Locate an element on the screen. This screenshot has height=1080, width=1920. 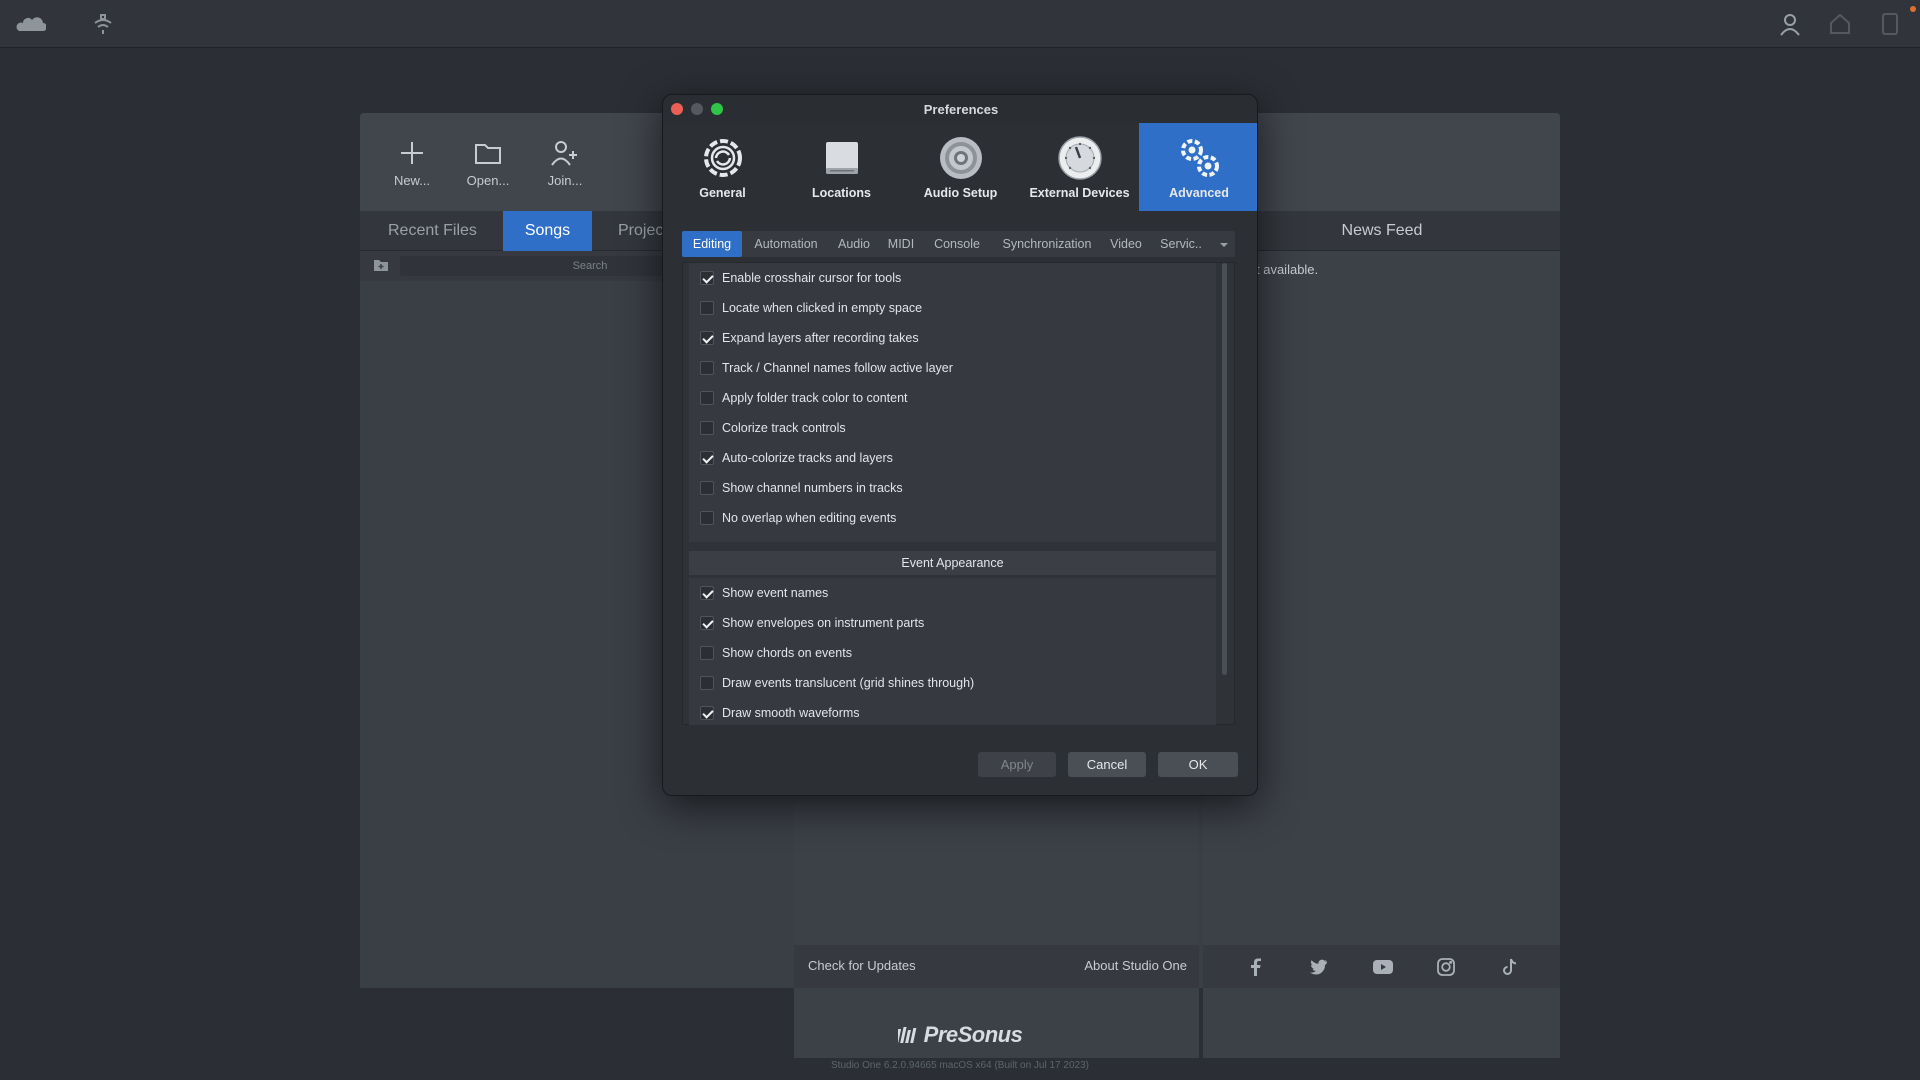
apply-button: Apply is located at coordinates (1017, 764).